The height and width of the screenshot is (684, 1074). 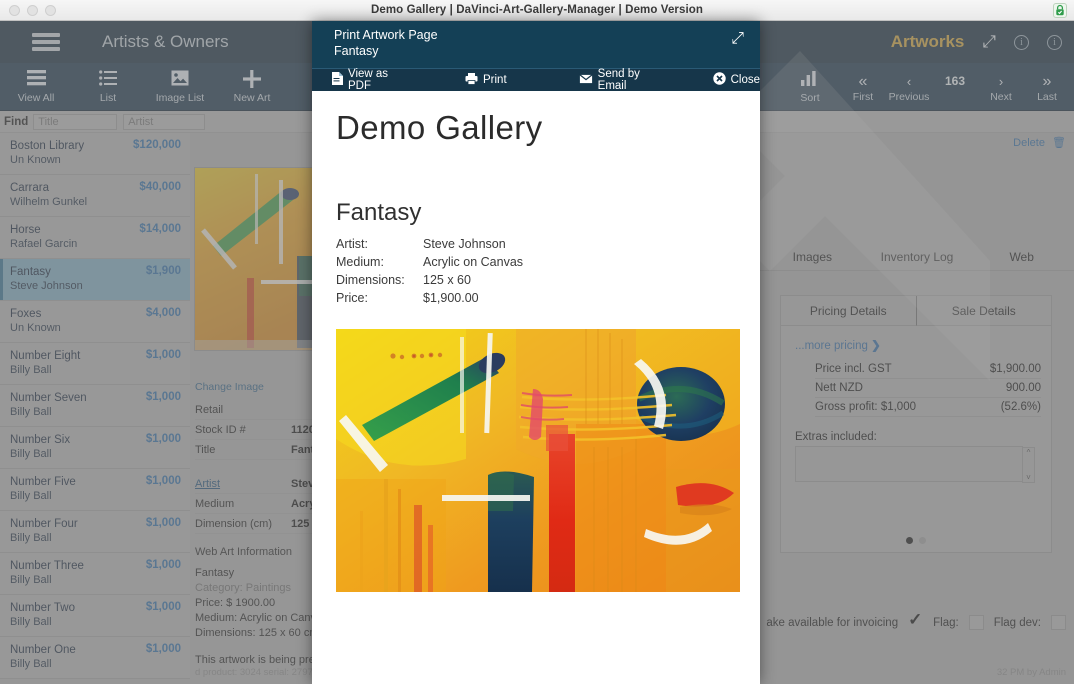 What do you see at coordinates (252, 86) in the screenshot?
I see `toolbar-button-new-art: New Art` at bounding box center [252, 86].